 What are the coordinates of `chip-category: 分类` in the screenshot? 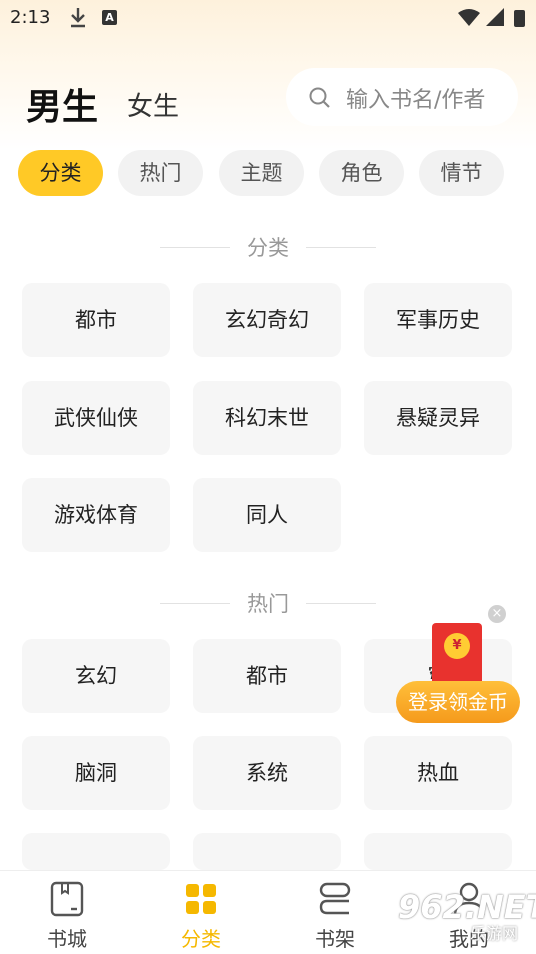 It's located at (60, 173).